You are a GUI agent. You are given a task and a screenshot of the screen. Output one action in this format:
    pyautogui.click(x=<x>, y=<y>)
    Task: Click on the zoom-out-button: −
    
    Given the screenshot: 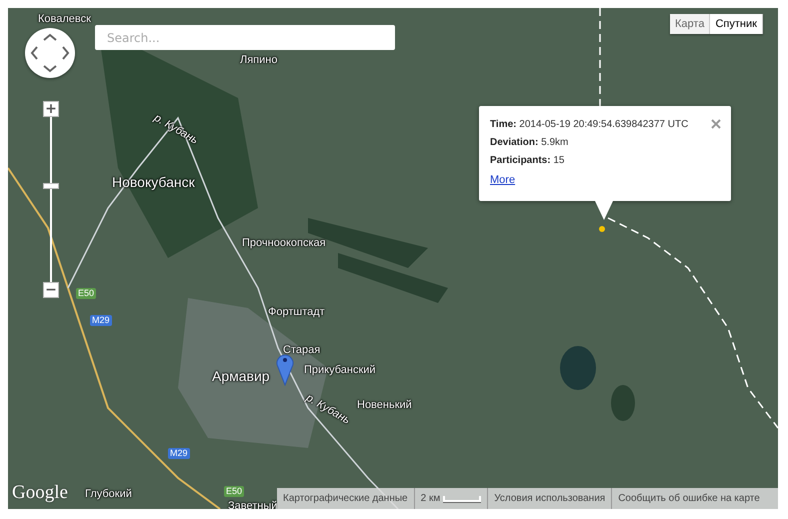 What is the action you would take?
    pyautogui.click(x=51, y=290)
    